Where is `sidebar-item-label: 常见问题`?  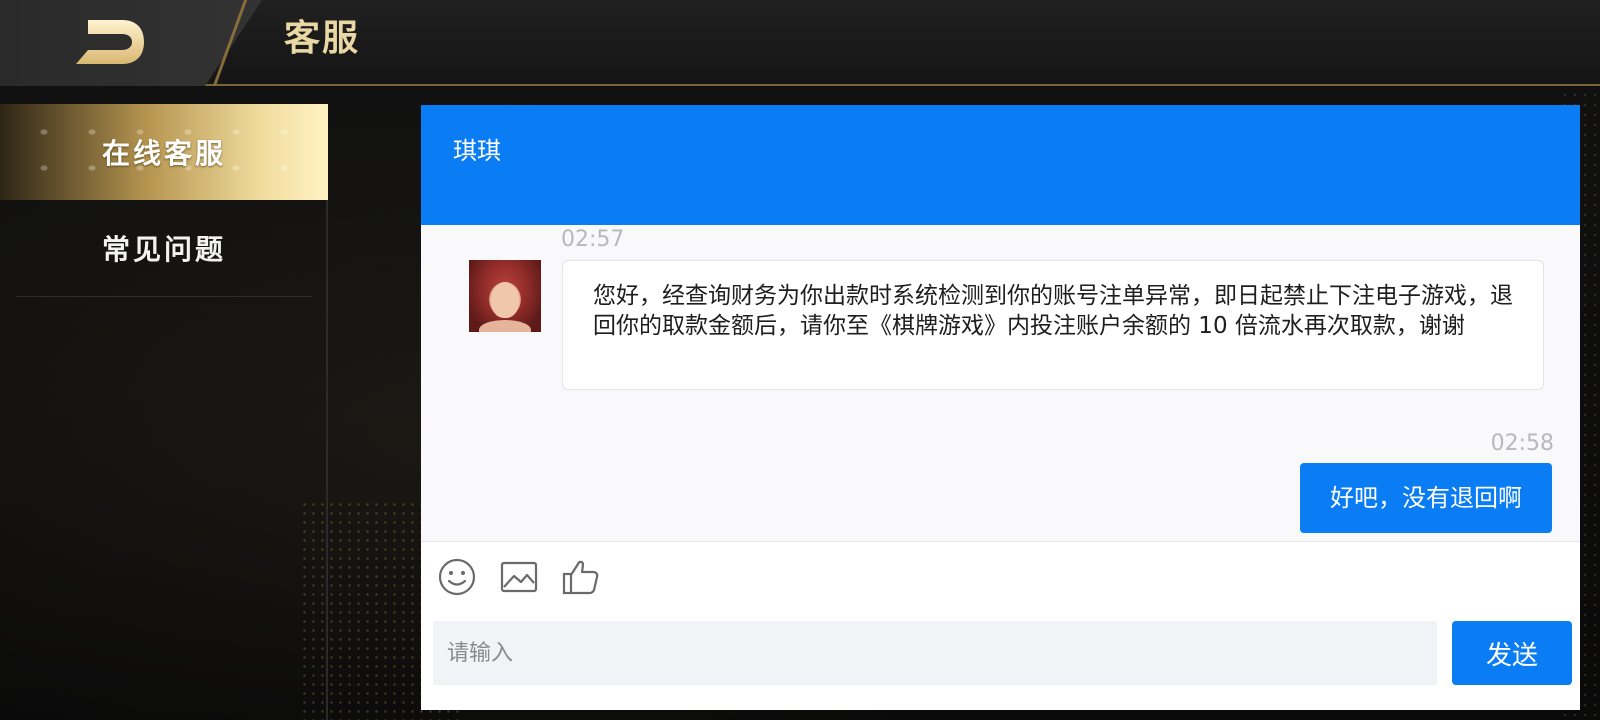
sidebar-item-label: 常见问题 is located at coordinates (163, 249).